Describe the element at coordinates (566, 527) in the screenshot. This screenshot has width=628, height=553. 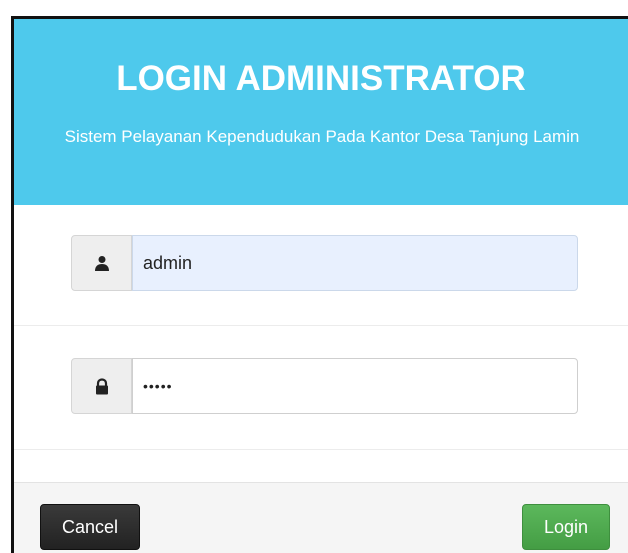
I see `login-button: Login` at that location.